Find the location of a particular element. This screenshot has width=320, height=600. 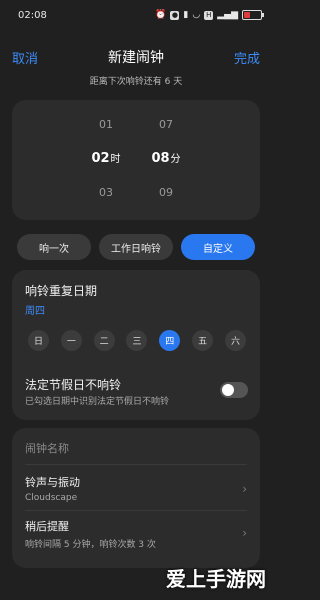

cellular-icon: ▂▄▆ is located at coordinates (227, 15).